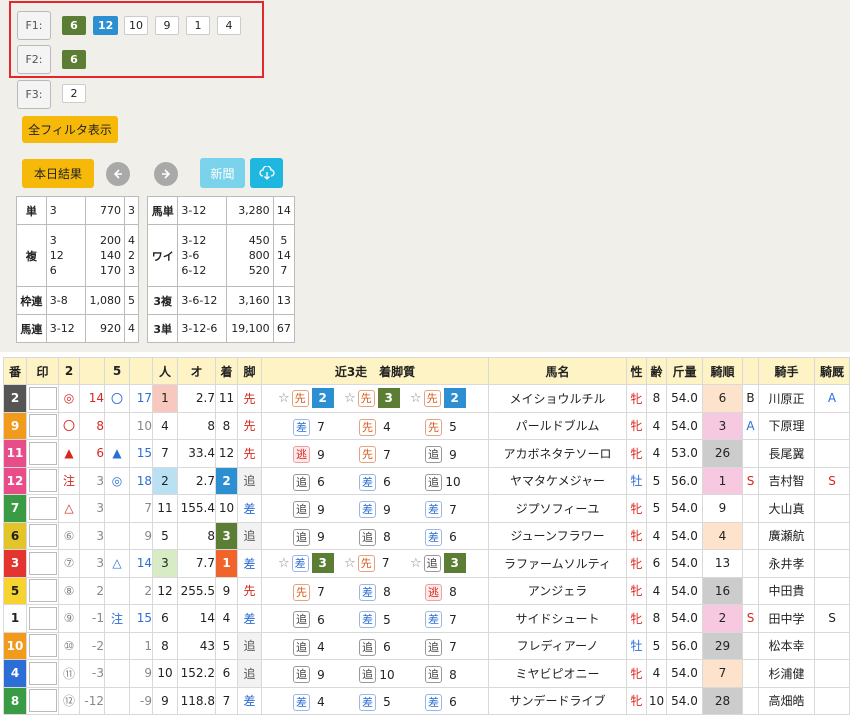 The width and height of the screenshot is (850, 717). I want to click on horse-name: フレディアーノ, so click(557, 645).